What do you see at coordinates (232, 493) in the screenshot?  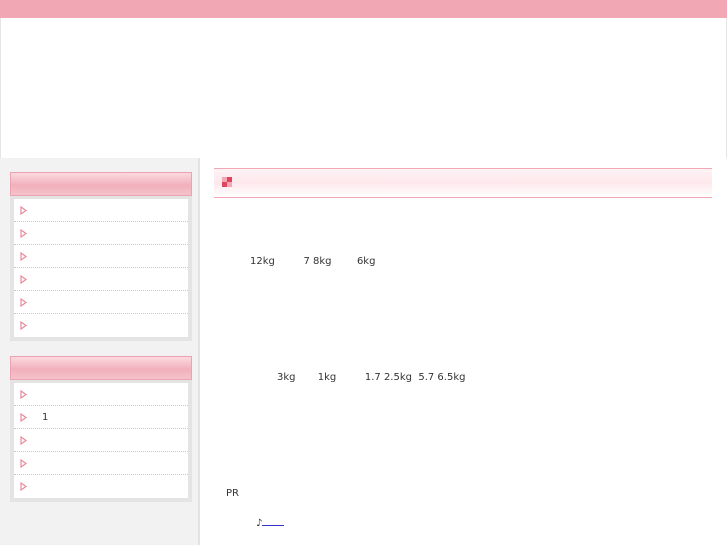 I see `pr-text: PR` at bounding box center [232, 493].